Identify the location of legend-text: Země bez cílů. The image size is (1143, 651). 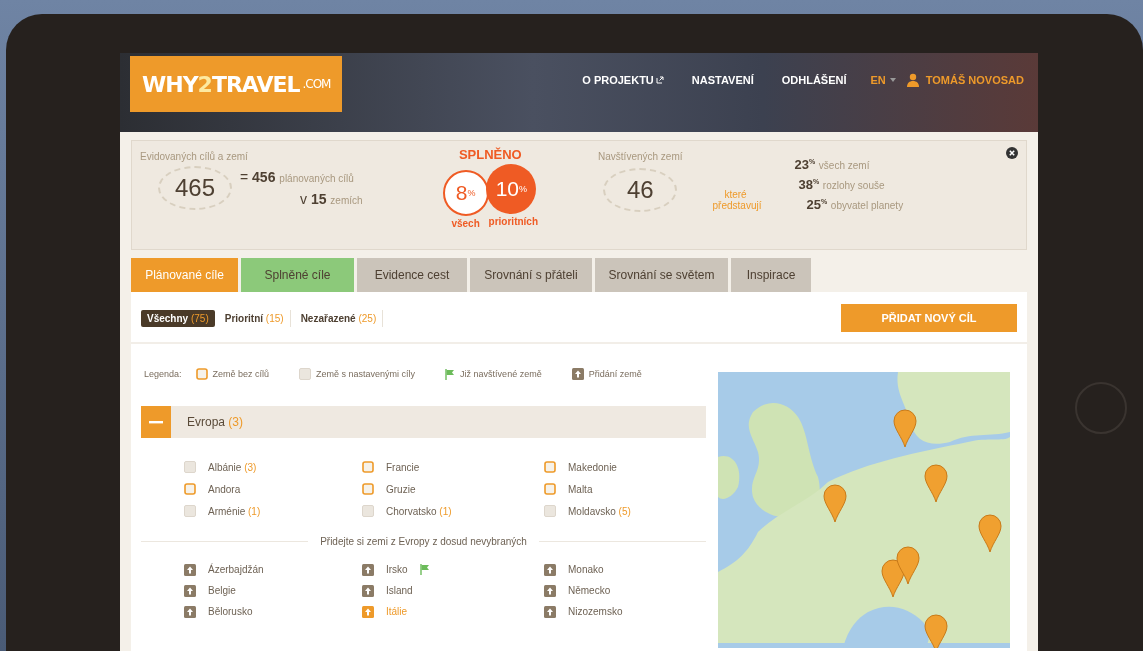
(241, 374).